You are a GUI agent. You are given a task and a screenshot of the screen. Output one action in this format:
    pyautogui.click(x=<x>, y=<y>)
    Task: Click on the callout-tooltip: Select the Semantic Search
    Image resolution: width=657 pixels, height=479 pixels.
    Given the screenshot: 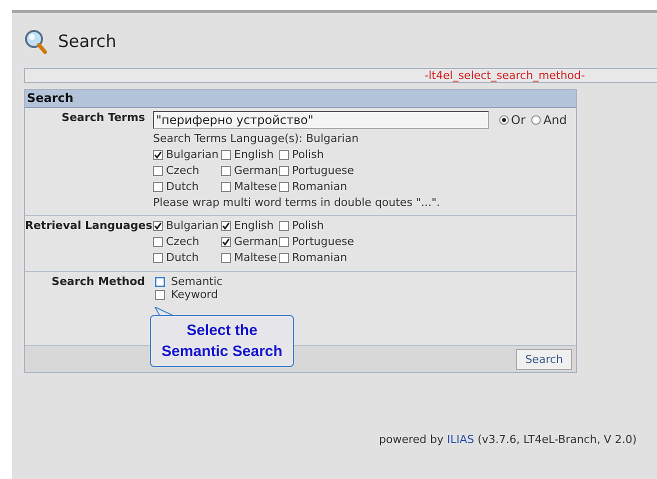 What is the action you would take?
    pyautogui.click(x=222, y=341)
    